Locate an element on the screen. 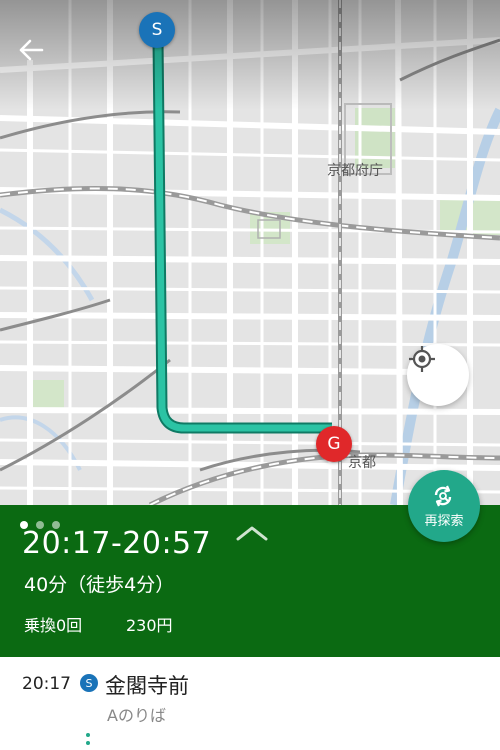  goal-pin: G is located at coordinates (334, 444).